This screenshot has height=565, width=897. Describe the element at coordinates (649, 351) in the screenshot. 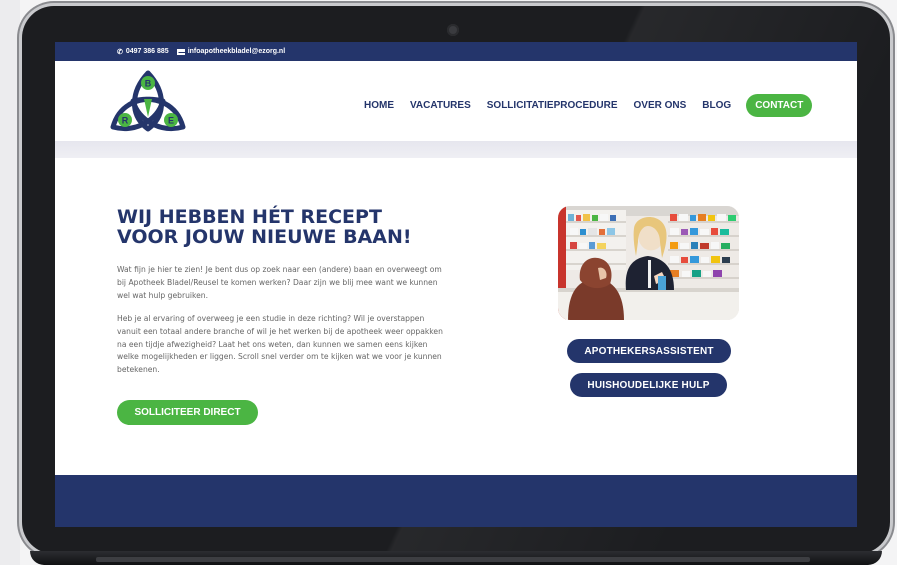

I see `job-apothekersassistent-button: APOTHEKERSASSISTENT` at that location.